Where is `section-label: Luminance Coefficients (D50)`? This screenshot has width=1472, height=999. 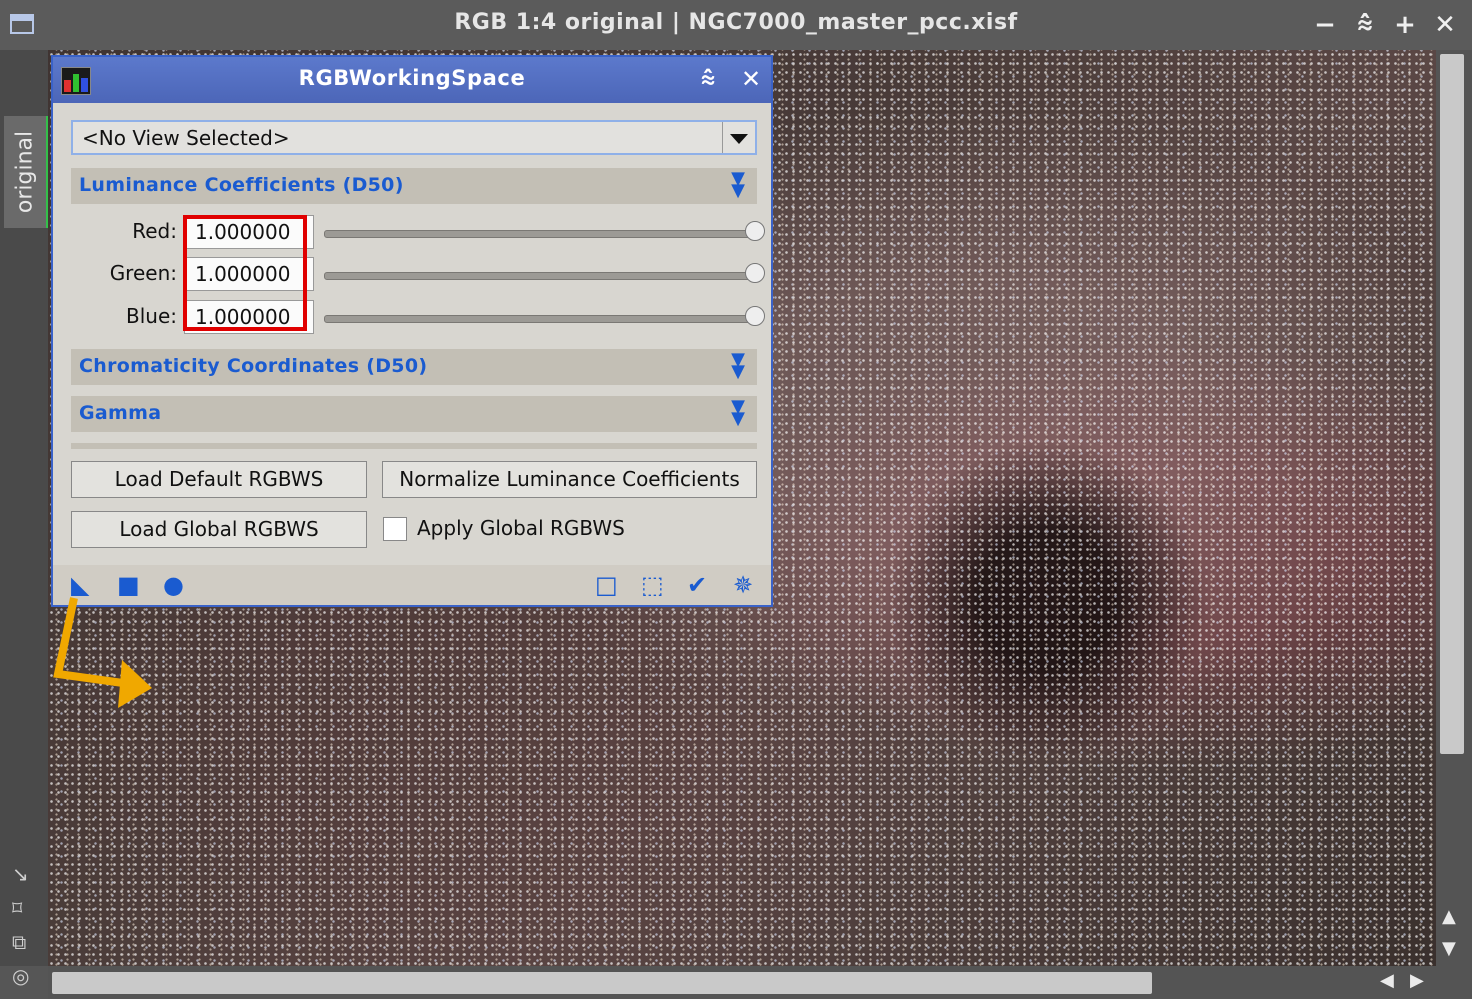
section-label: Luminance Coefficients (D50) is located at coordinates (241, 185).